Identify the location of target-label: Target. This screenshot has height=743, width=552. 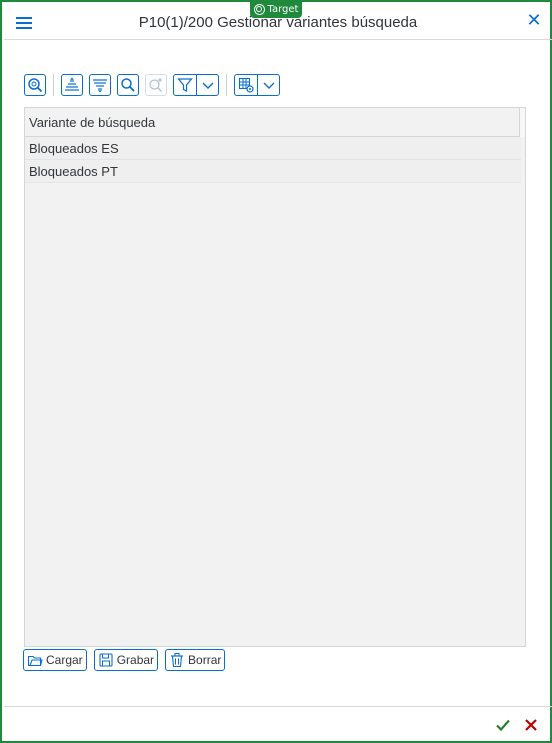
(283, 9).